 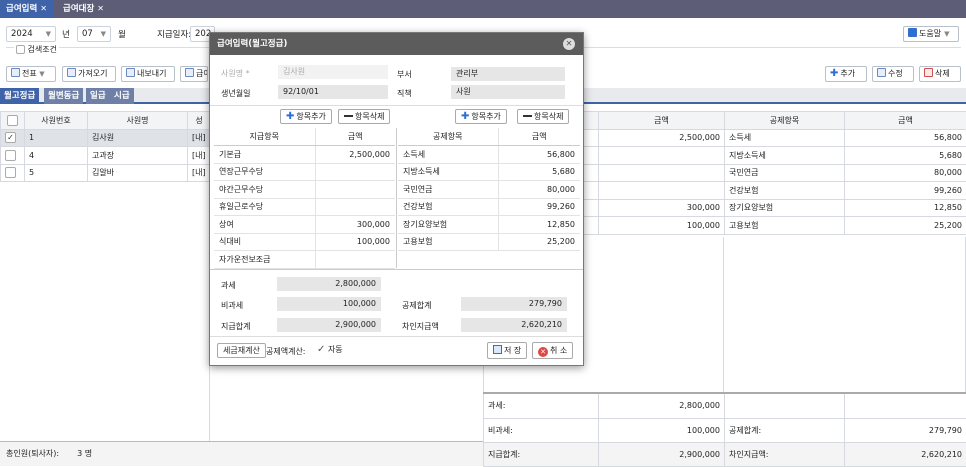 What do you see at coordinates (304, 207) in the screenshot?
I see `table-row: 휴일근로수당` at bounding box center [304, 207].